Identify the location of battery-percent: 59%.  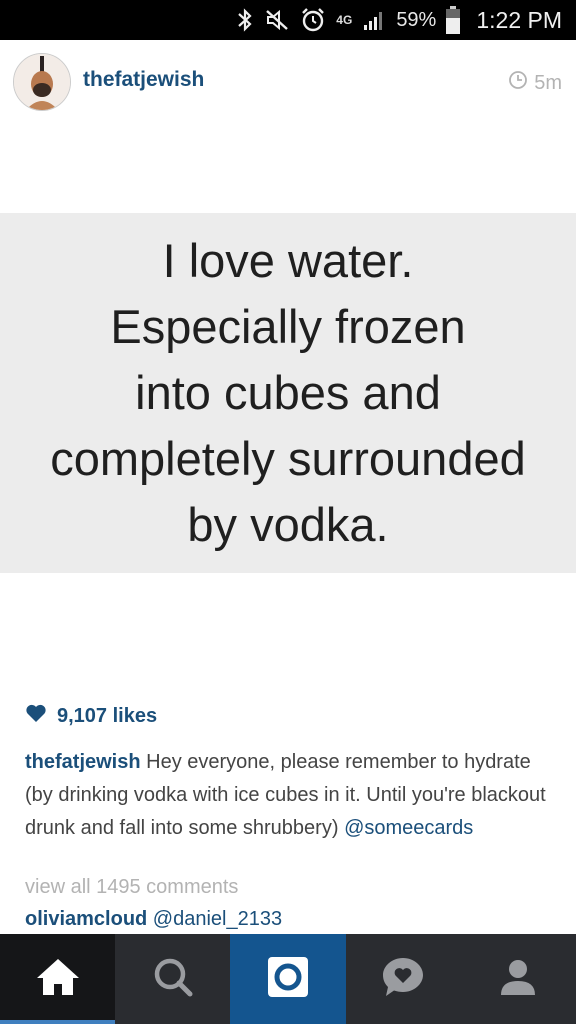
(416, 19).